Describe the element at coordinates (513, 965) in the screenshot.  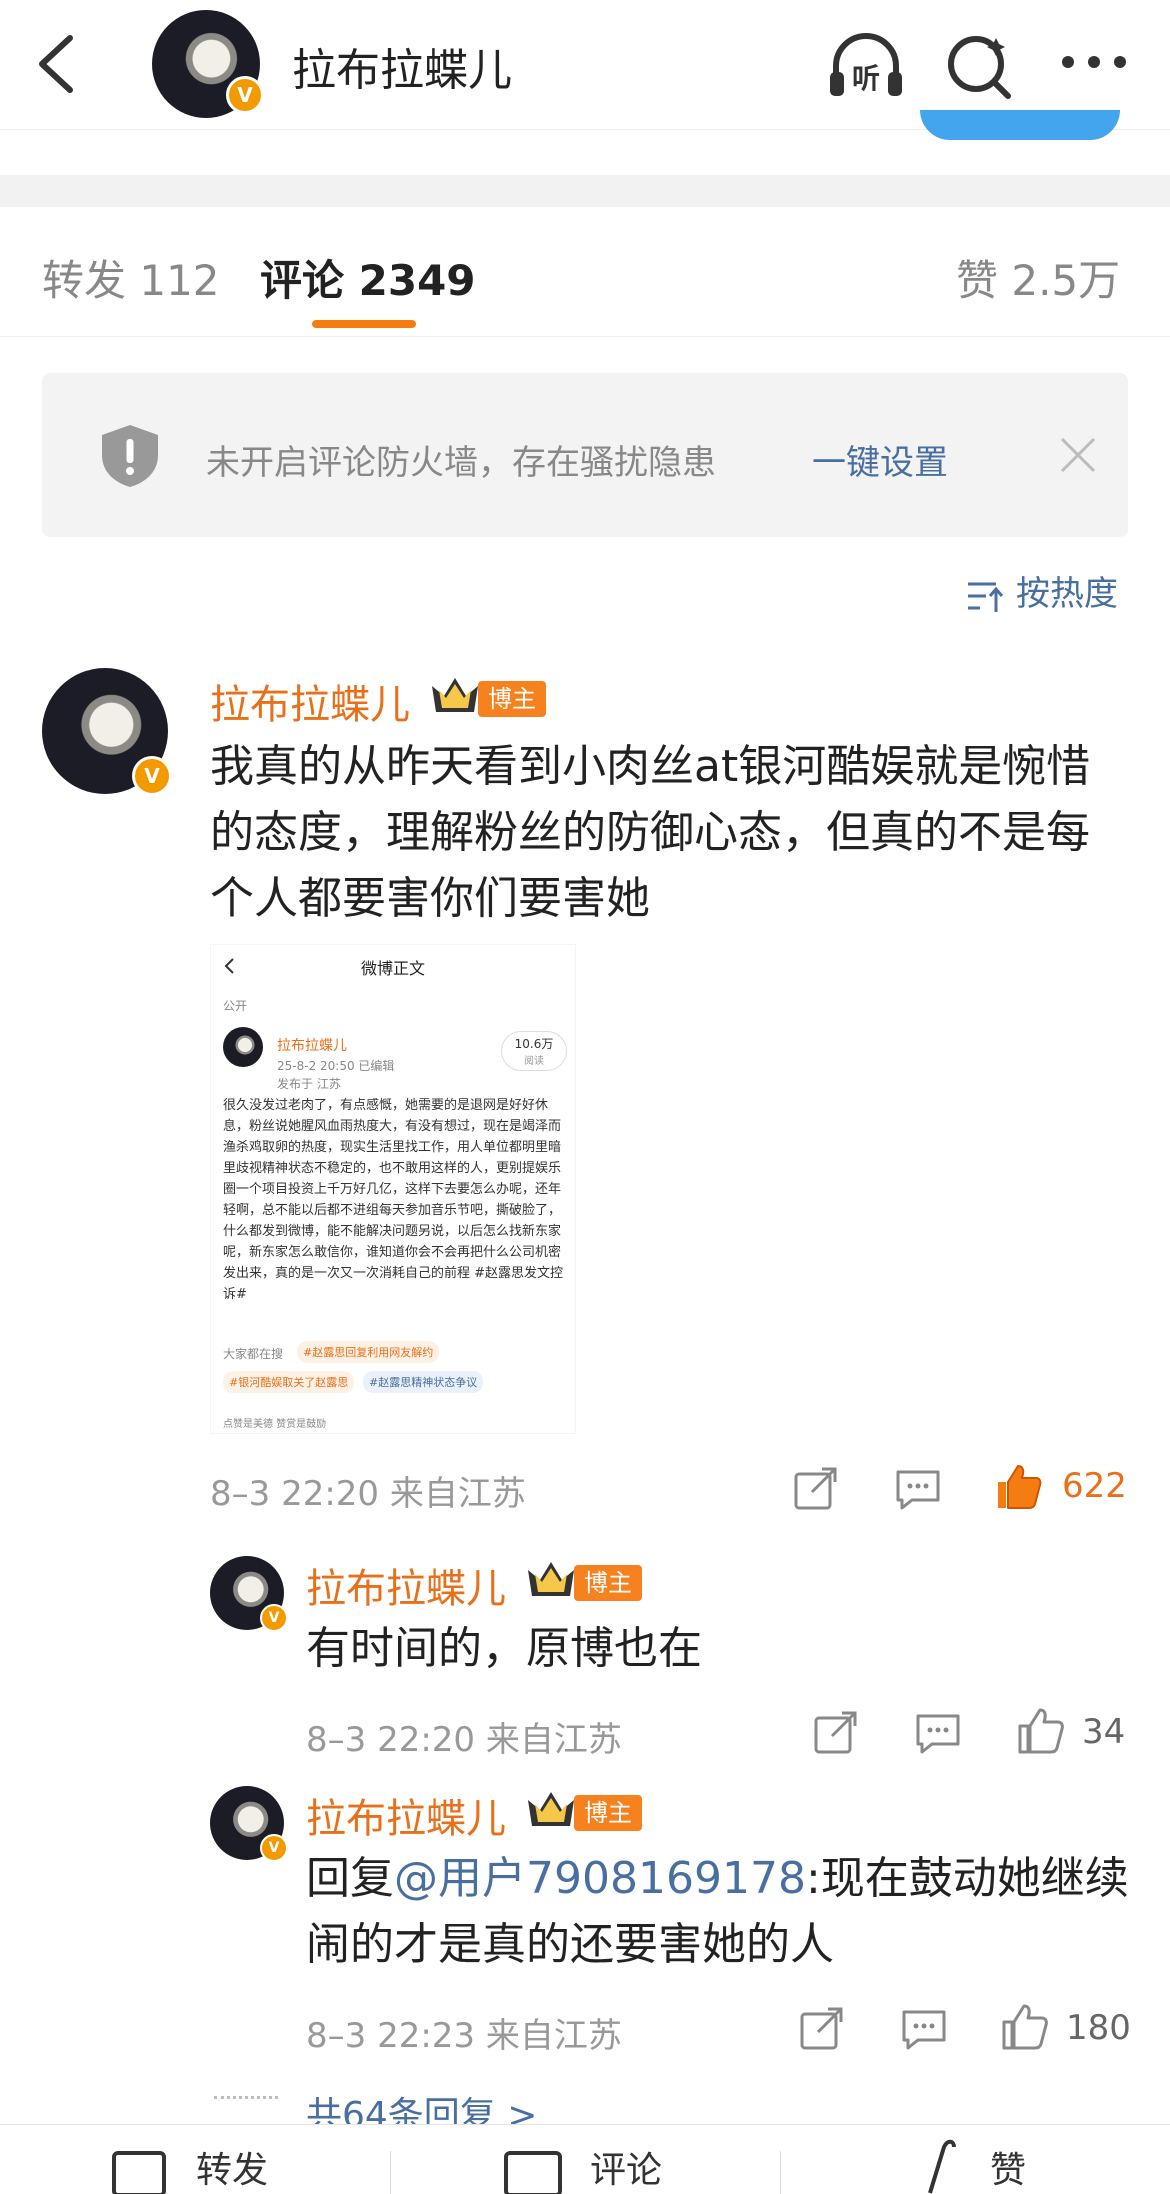
I see `image-toolbar-icons` at that location.